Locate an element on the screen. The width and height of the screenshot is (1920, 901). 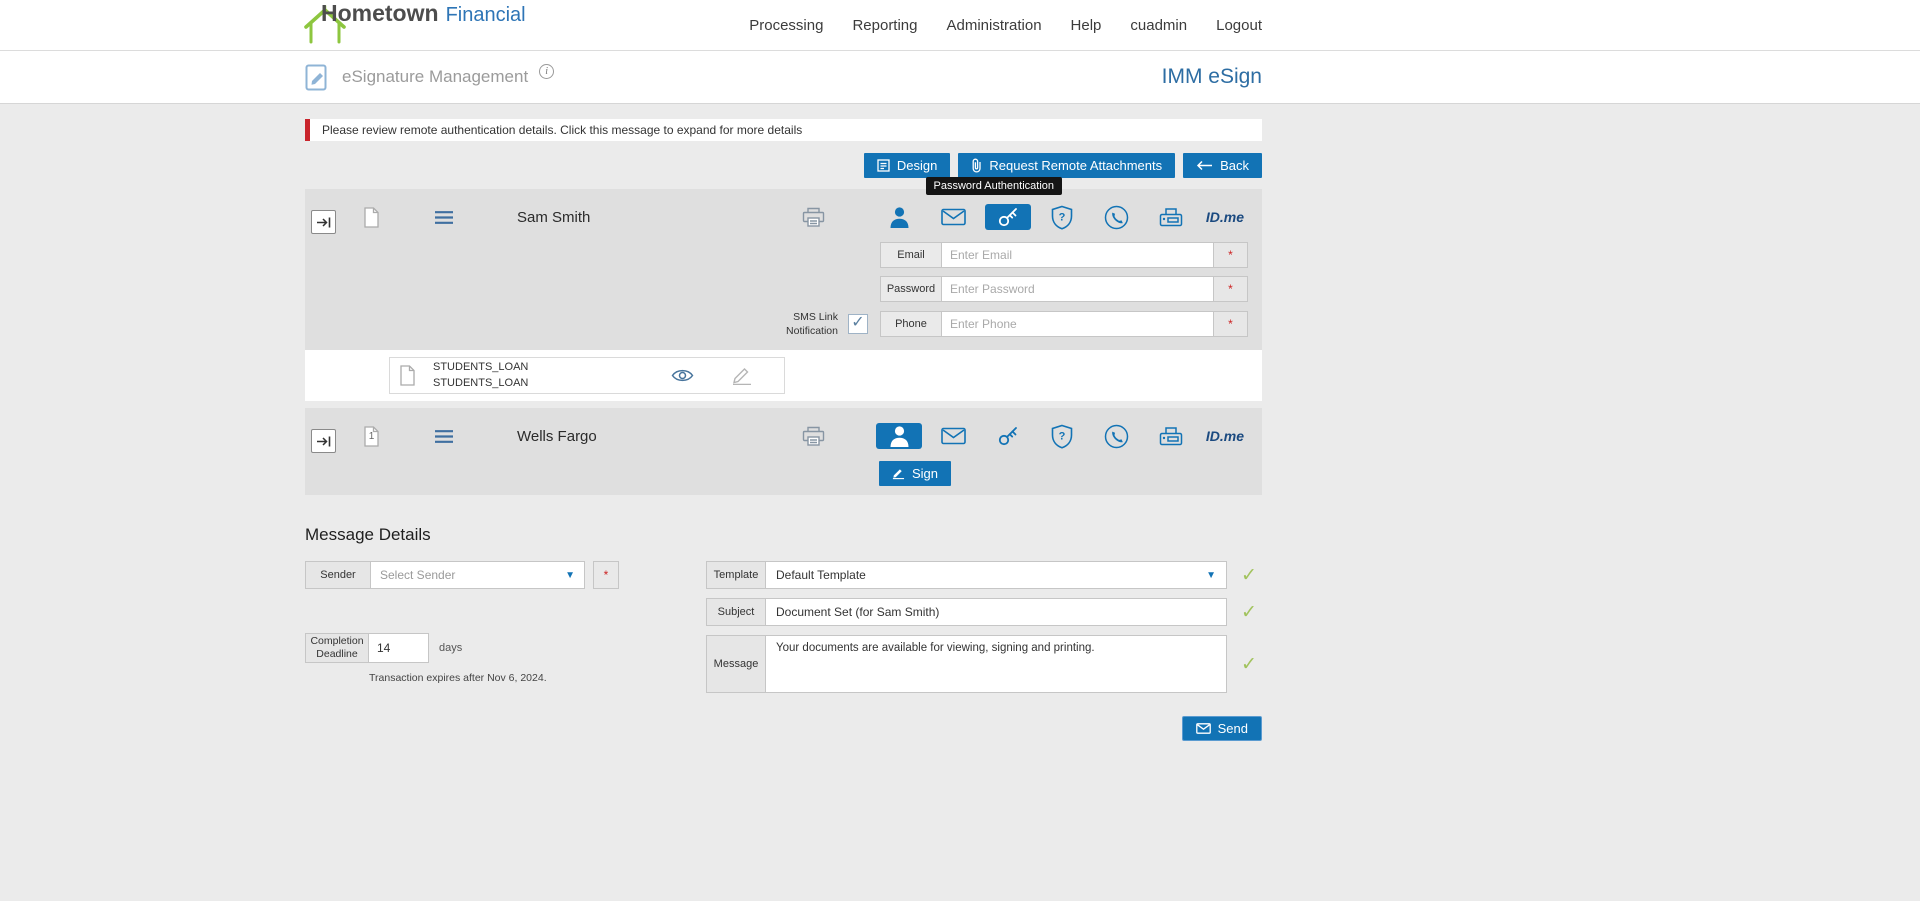
page-title: eSignature Management is located at coordinates (435, 76).